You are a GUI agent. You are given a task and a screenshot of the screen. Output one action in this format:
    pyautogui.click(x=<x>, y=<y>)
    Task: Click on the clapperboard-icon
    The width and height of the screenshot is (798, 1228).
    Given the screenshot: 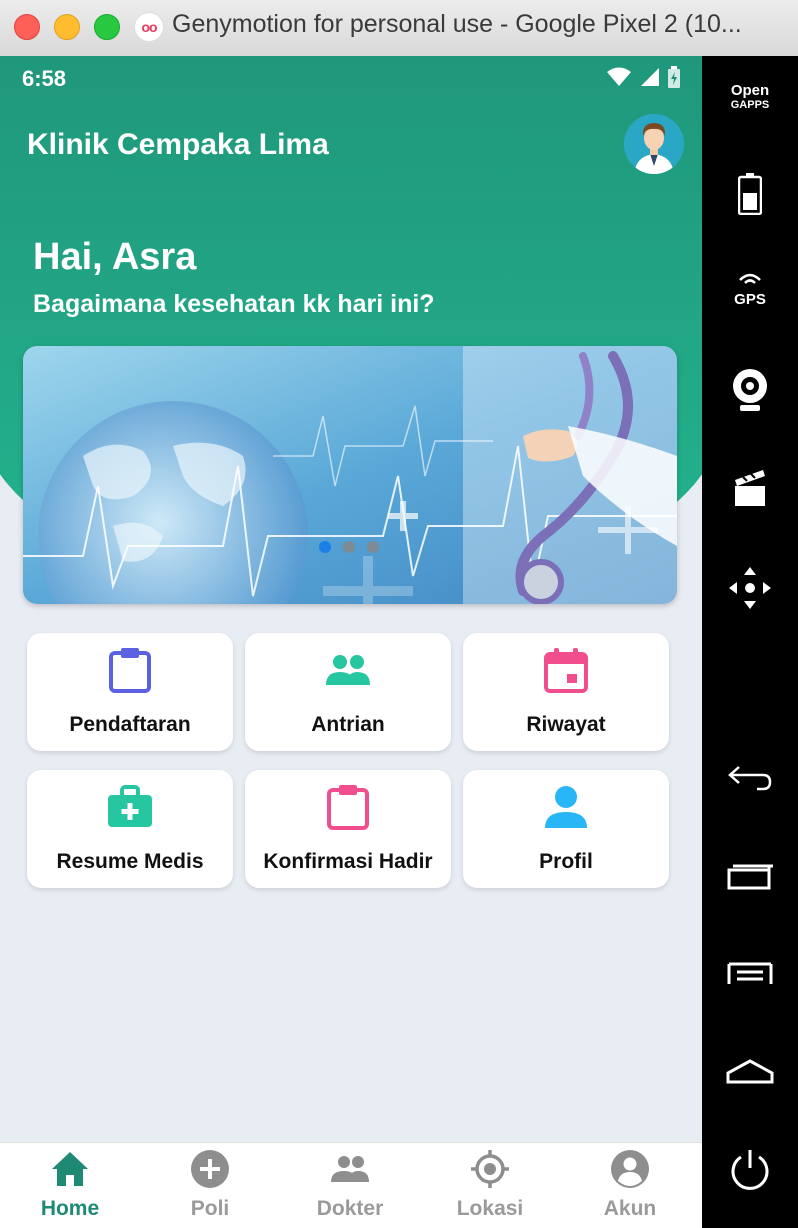 What is the action you would take?
    pyautogui.click(x=750, y=488)
    